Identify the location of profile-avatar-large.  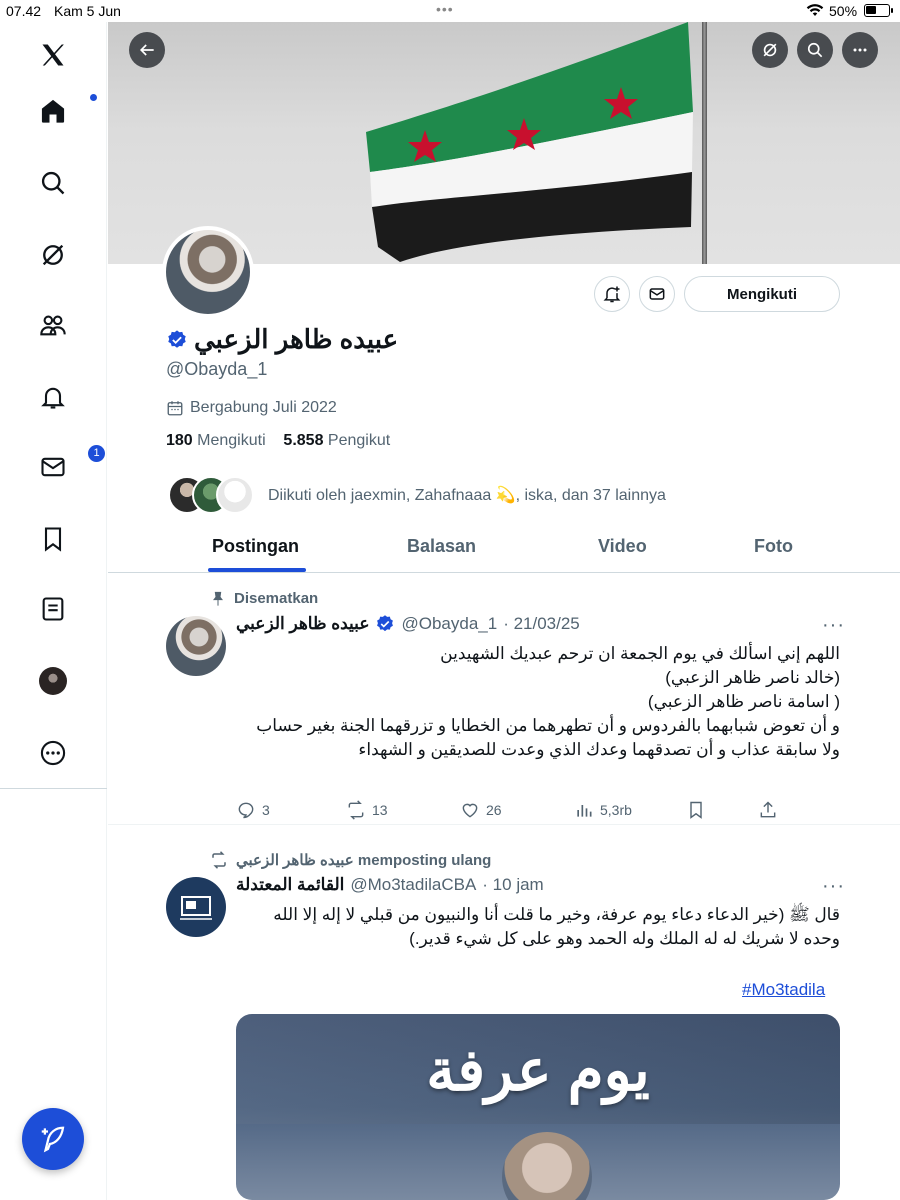
(208, 272).